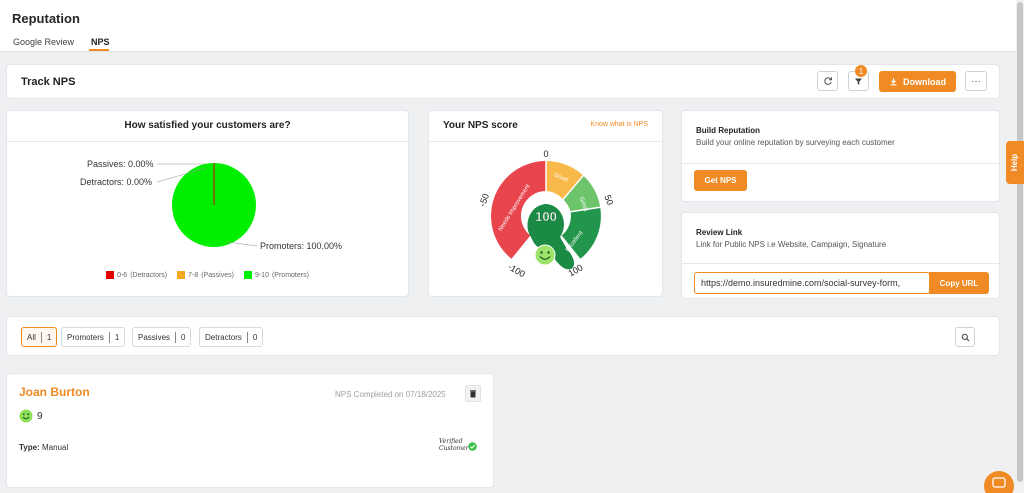 The image size is (1024, 493). I want to click on page-title: Reputation, so click(46, 18).